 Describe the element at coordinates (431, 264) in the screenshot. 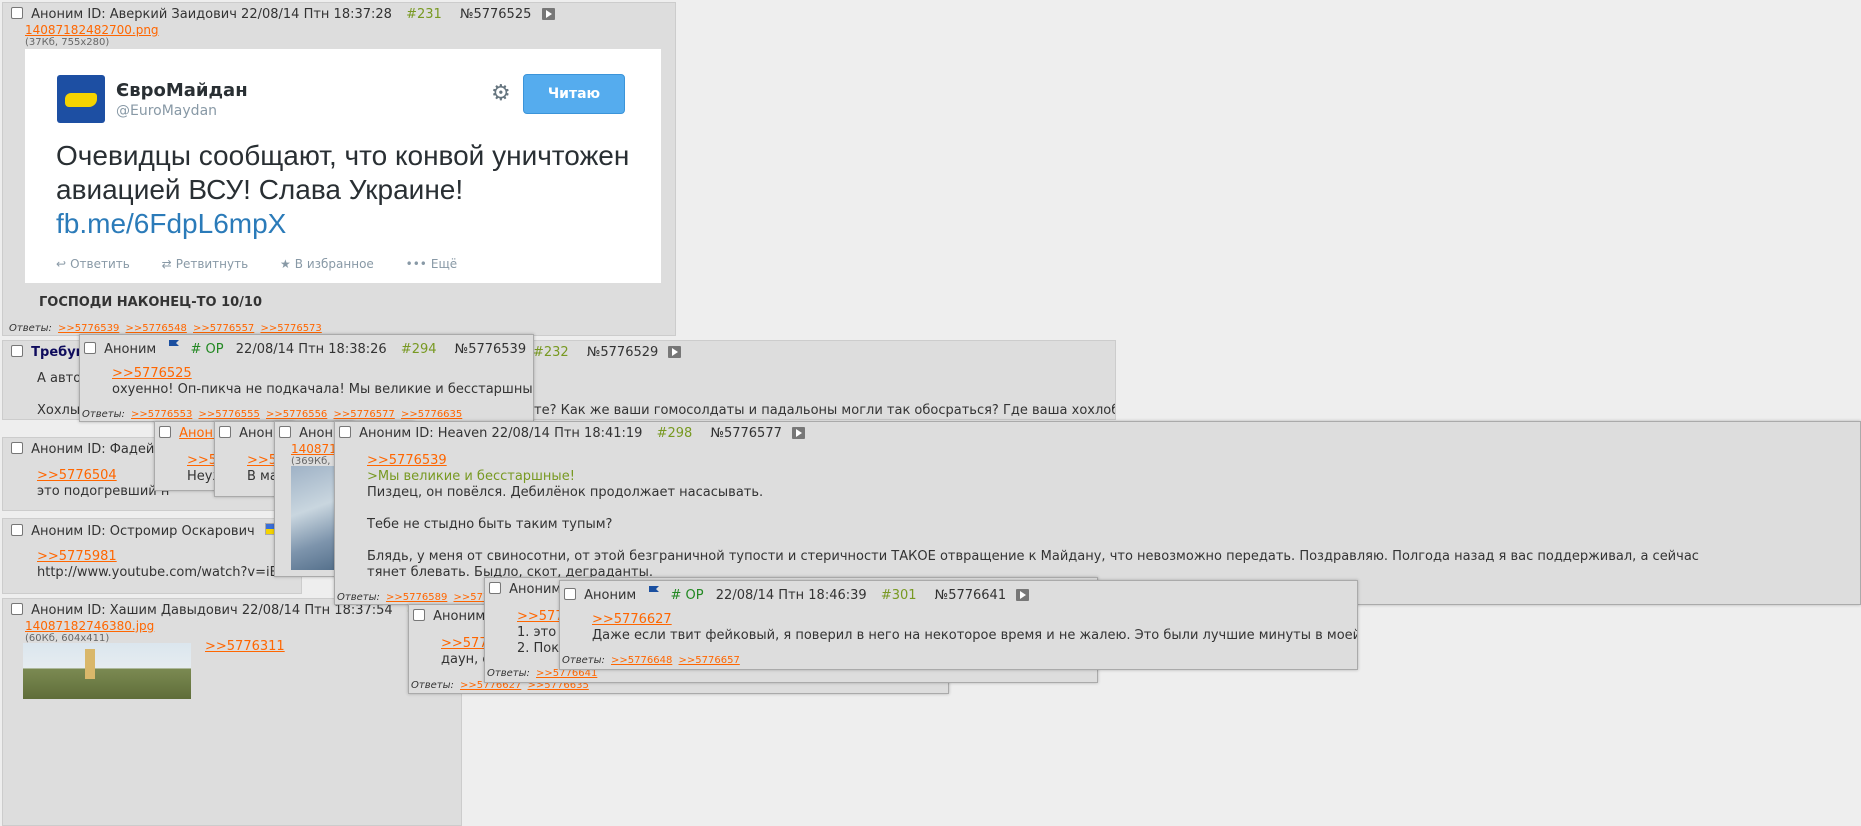

I see `more-action: ••• Ещё` at that location.